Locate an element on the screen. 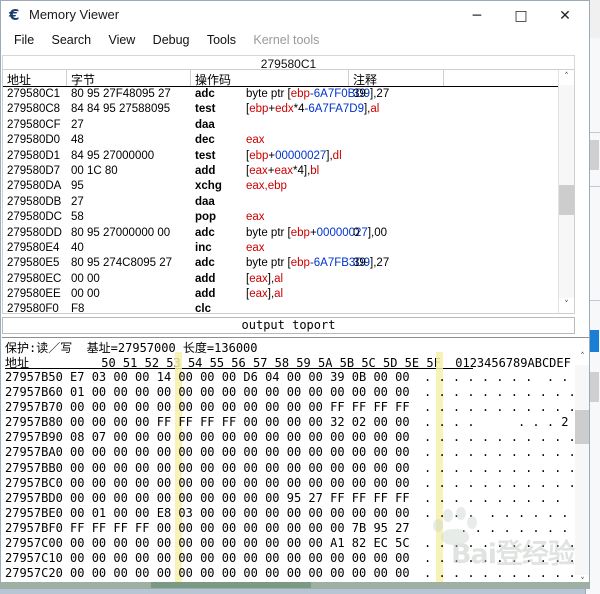 This screenshot has width=600, height=594. disassembly-row: 279580F0 F8 clc is located at coordinates (288, 308).